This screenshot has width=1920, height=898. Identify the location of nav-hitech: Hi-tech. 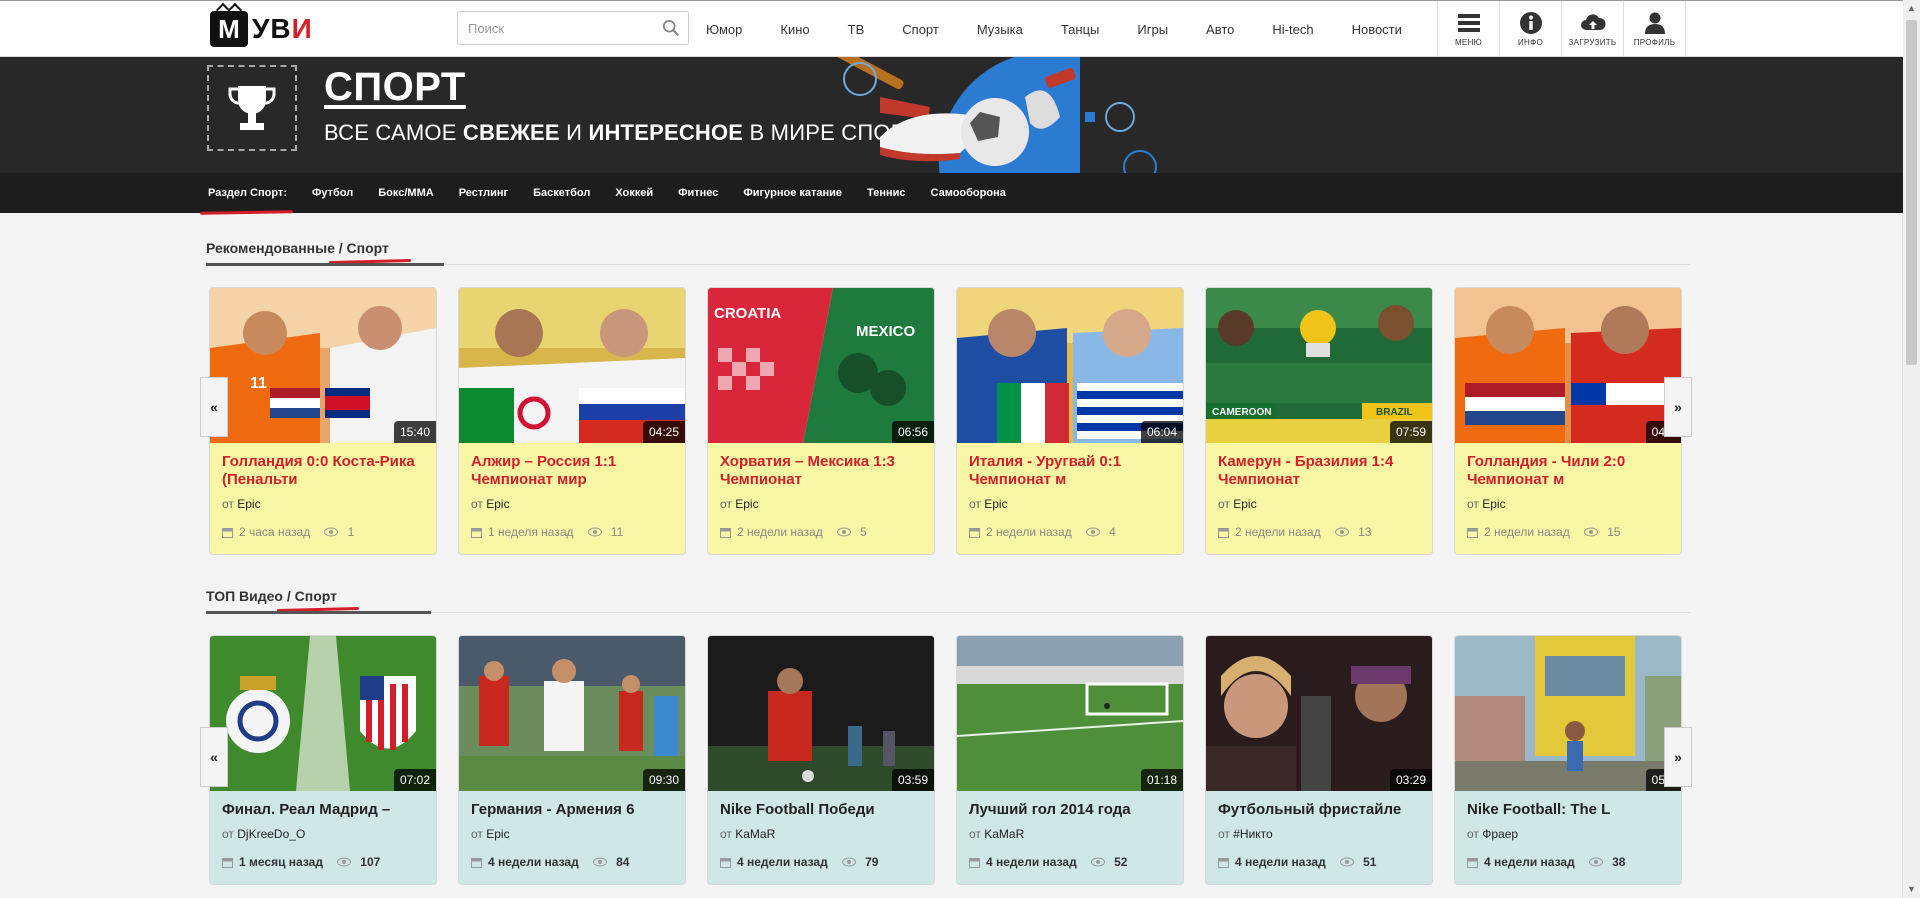
(1292, 29).